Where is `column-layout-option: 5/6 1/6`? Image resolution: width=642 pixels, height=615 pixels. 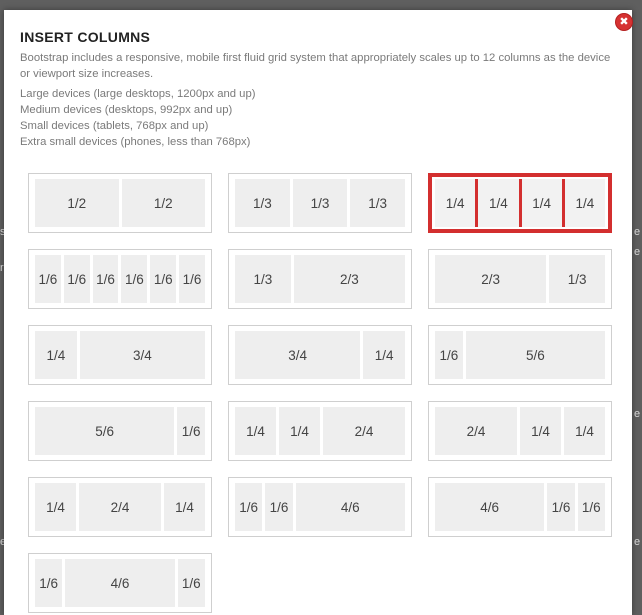
column-layout-option: 5/6 1/6 is located at coordinates (120, 431).